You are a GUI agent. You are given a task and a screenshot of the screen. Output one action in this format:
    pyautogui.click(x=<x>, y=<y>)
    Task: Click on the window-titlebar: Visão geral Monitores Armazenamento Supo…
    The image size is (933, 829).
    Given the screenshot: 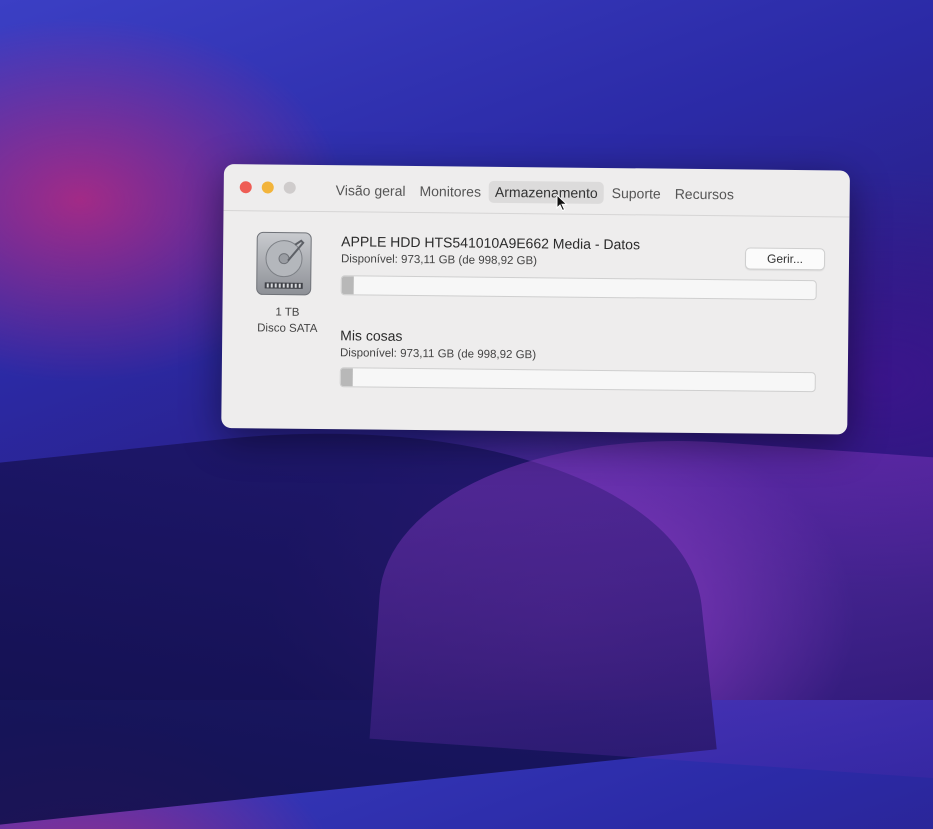 What is the action you would take?
    pyautogui.click(x=536, y=191)
    